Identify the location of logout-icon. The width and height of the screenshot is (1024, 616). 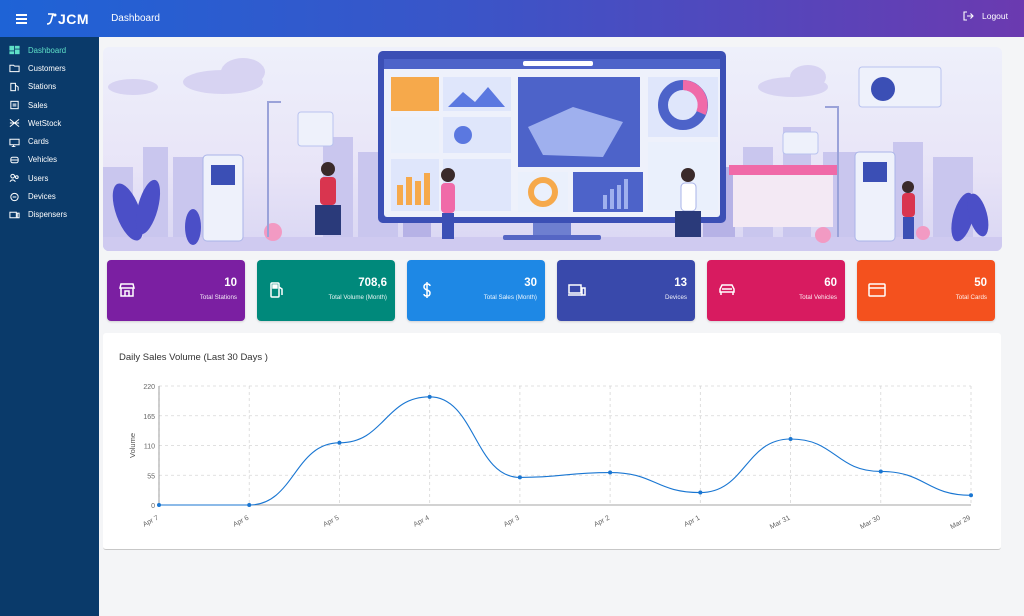
(968, 16).